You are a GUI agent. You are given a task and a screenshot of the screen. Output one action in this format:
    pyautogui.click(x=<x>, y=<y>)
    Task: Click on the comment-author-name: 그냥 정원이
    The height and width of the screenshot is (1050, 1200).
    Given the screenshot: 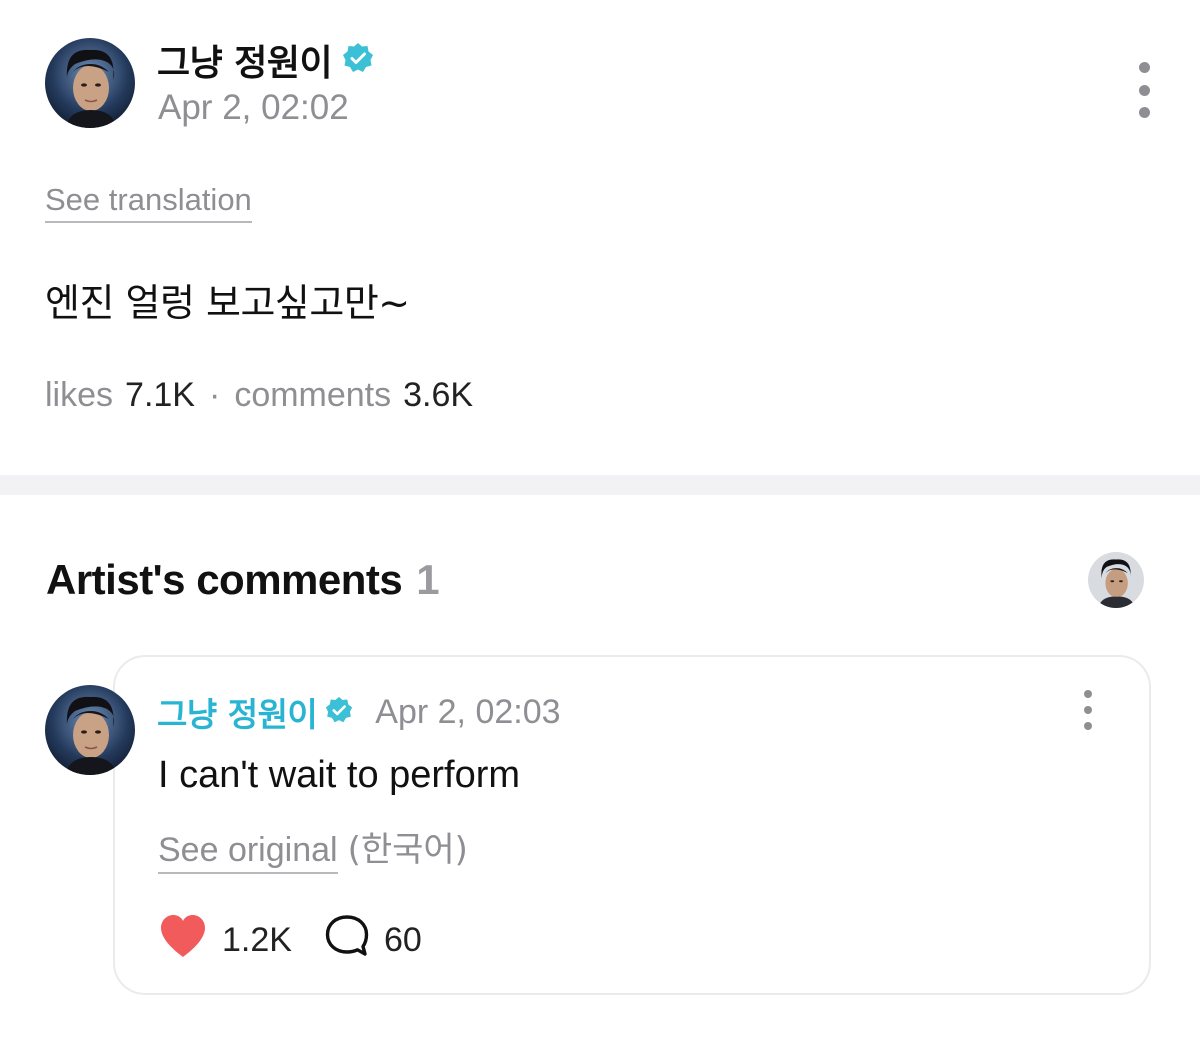 What is the action you would take?
    pyautogui.click(x=237, y=712)
    